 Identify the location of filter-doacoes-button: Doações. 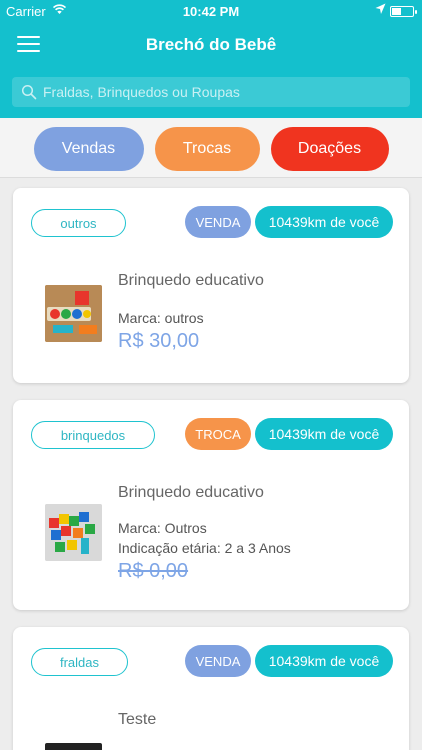
(329, 148).